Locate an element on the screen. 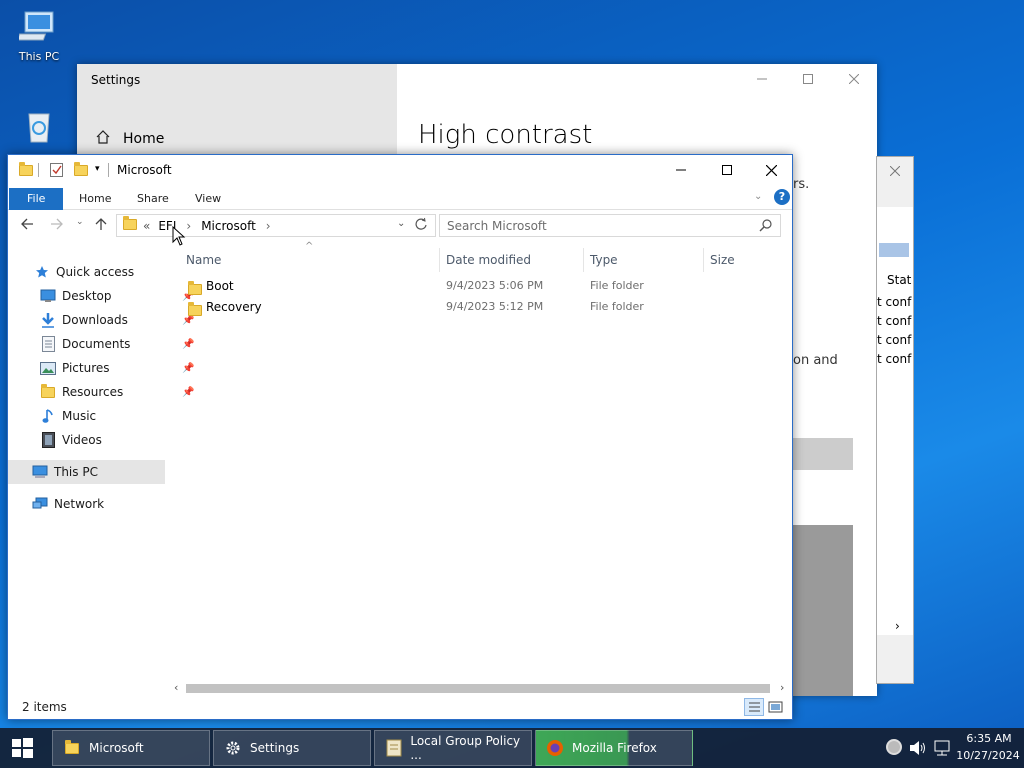 The width and height of the screenshot is (1024, 768). up-button is located at coordinates (101, 225).